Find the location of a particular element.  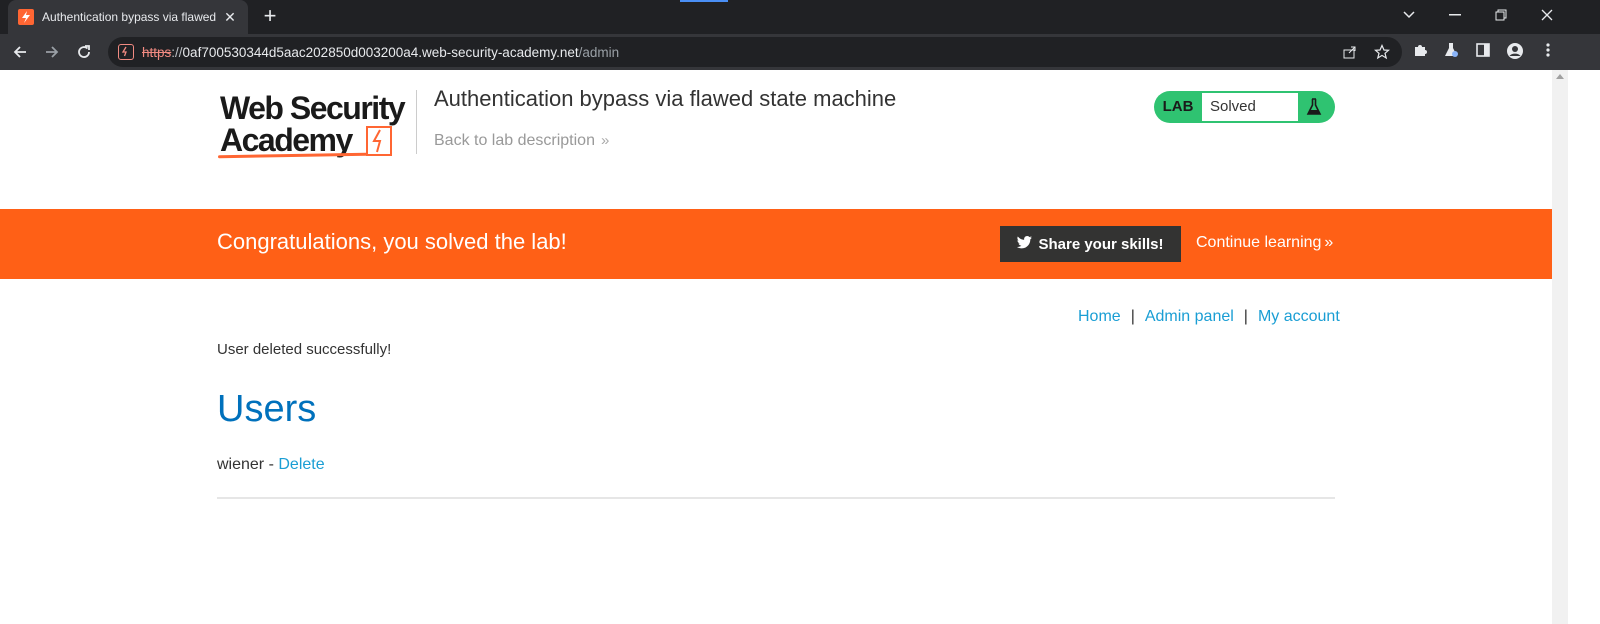

delete-user-link: Delete is located at coordinates (301, 464).